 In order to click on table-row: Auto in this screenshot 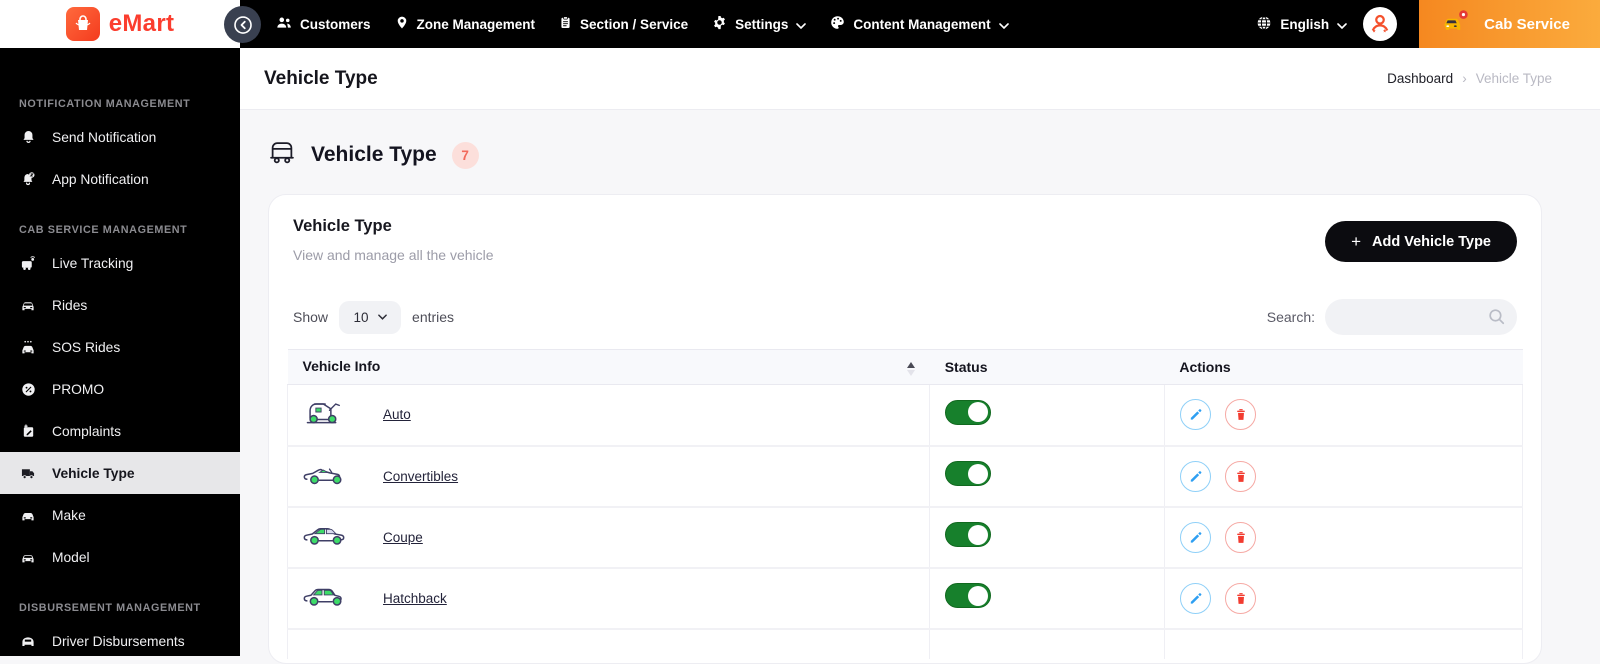, I will do `click(905, 415)`.